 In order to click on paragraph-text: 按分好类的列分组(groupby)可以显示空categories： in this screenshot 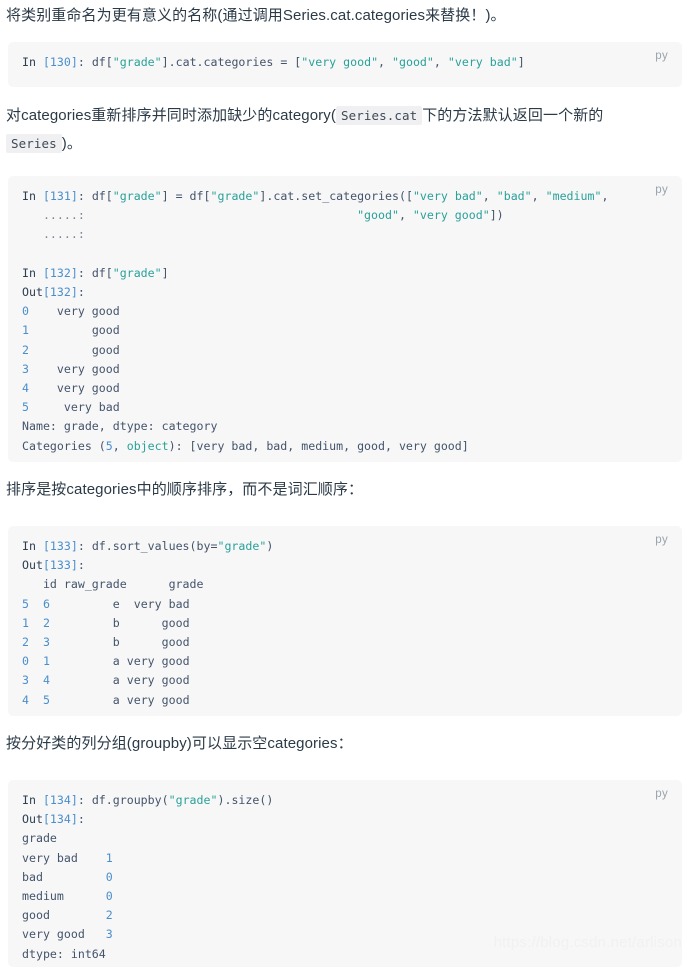, I will do `click(179, 743)`.